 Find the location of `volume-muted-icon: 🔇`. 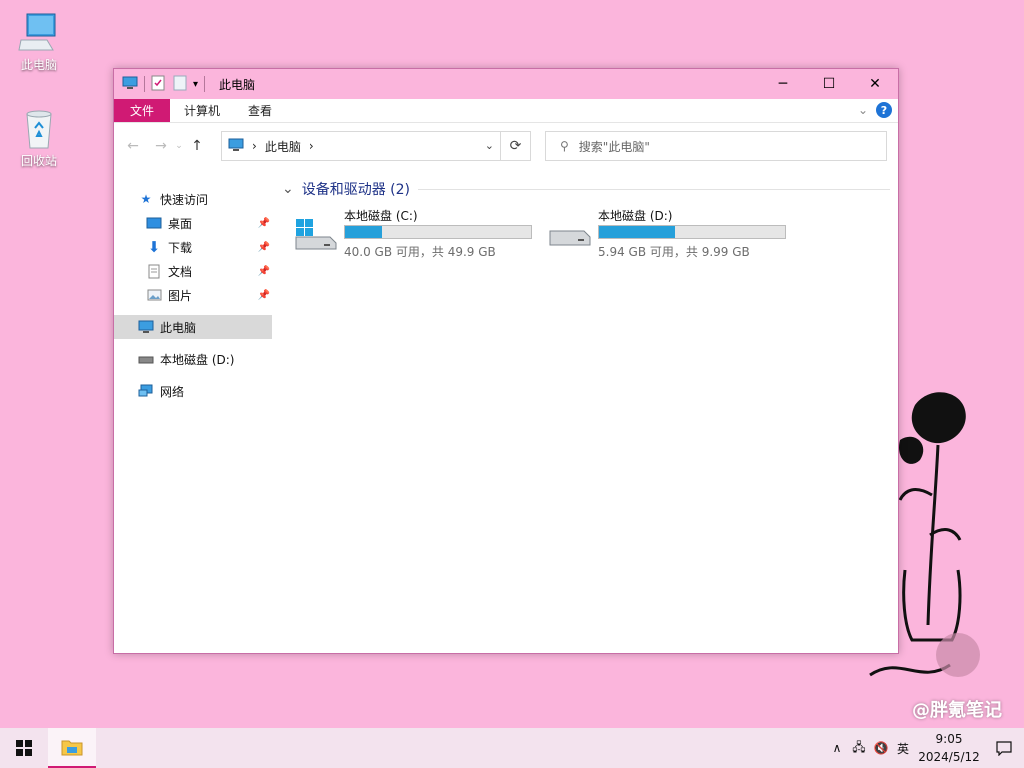

volume-muted-icon: 🔇 is located at coordinates (881, 748).